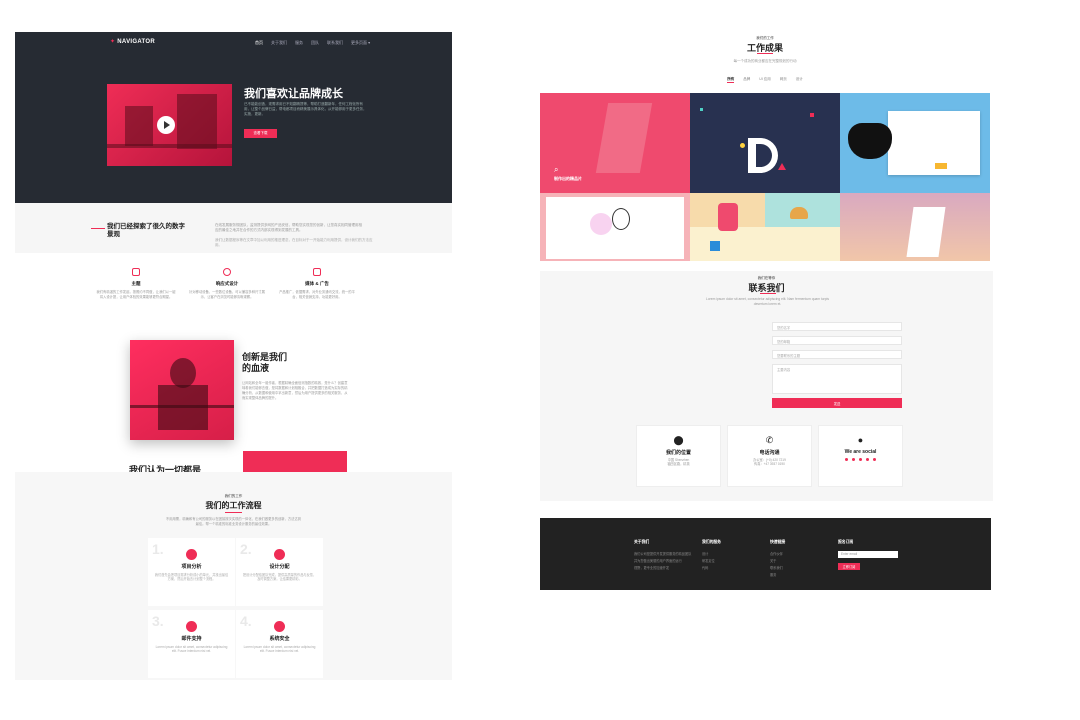 The image size is (1080, 720). What do you see at coordinates (360, 43) in the screenshot?
I see `nav-item-more: 更多页面 ▾` at bounding box center [360, 43].